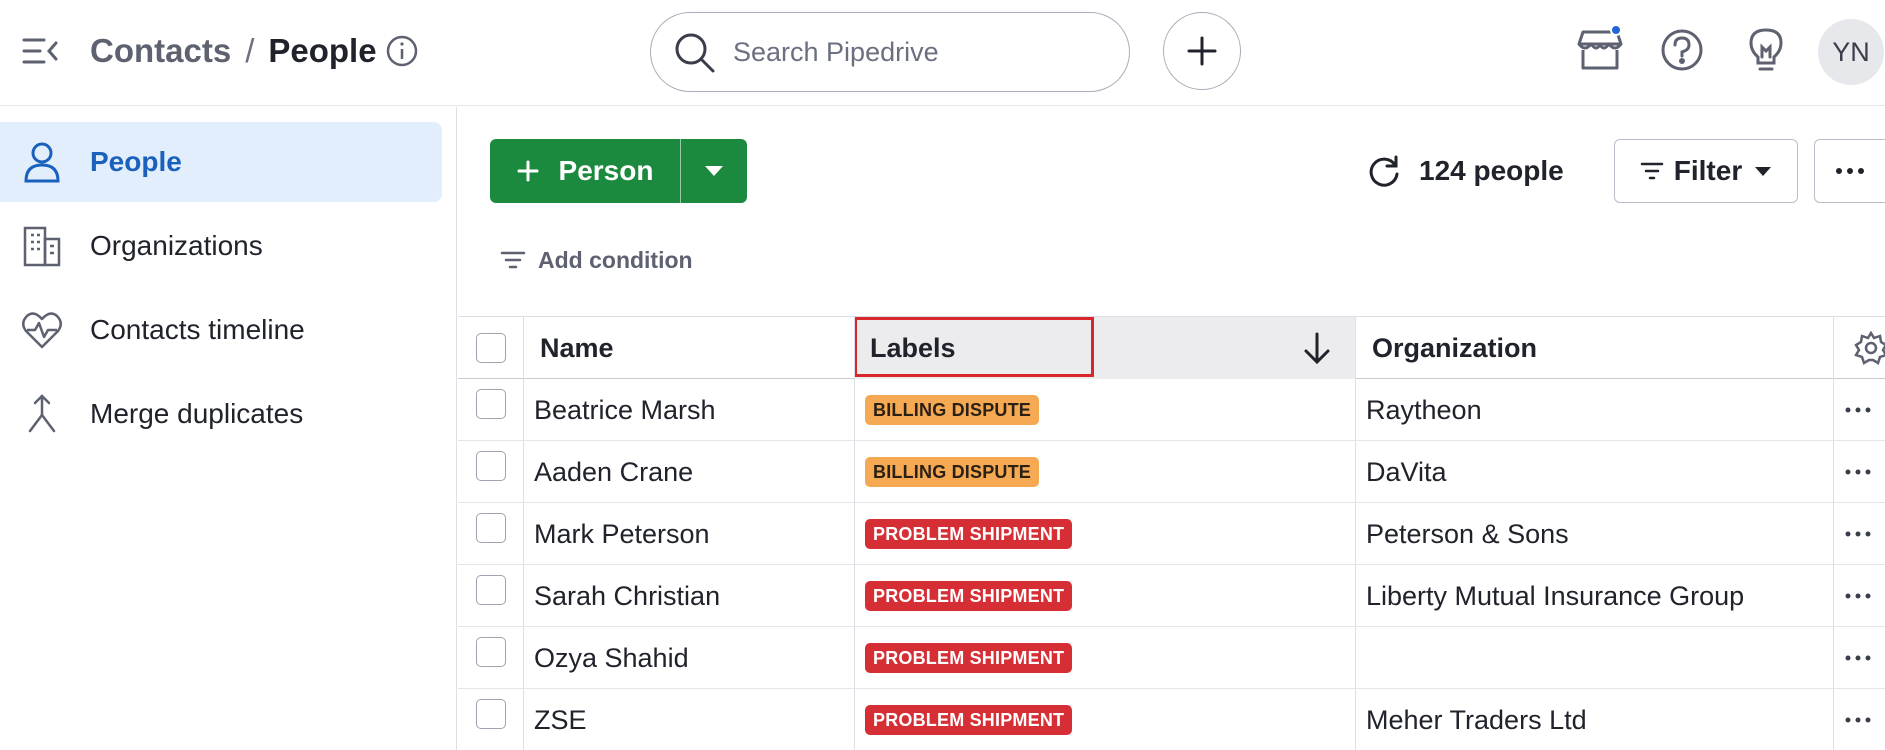 The height and width of the screenshot is (750, 1885). What do you see at coordinates (197, 413) in the screenshot?
I see `sidebar-item-label: Merge duplicates` at bounding box center [197, 413].